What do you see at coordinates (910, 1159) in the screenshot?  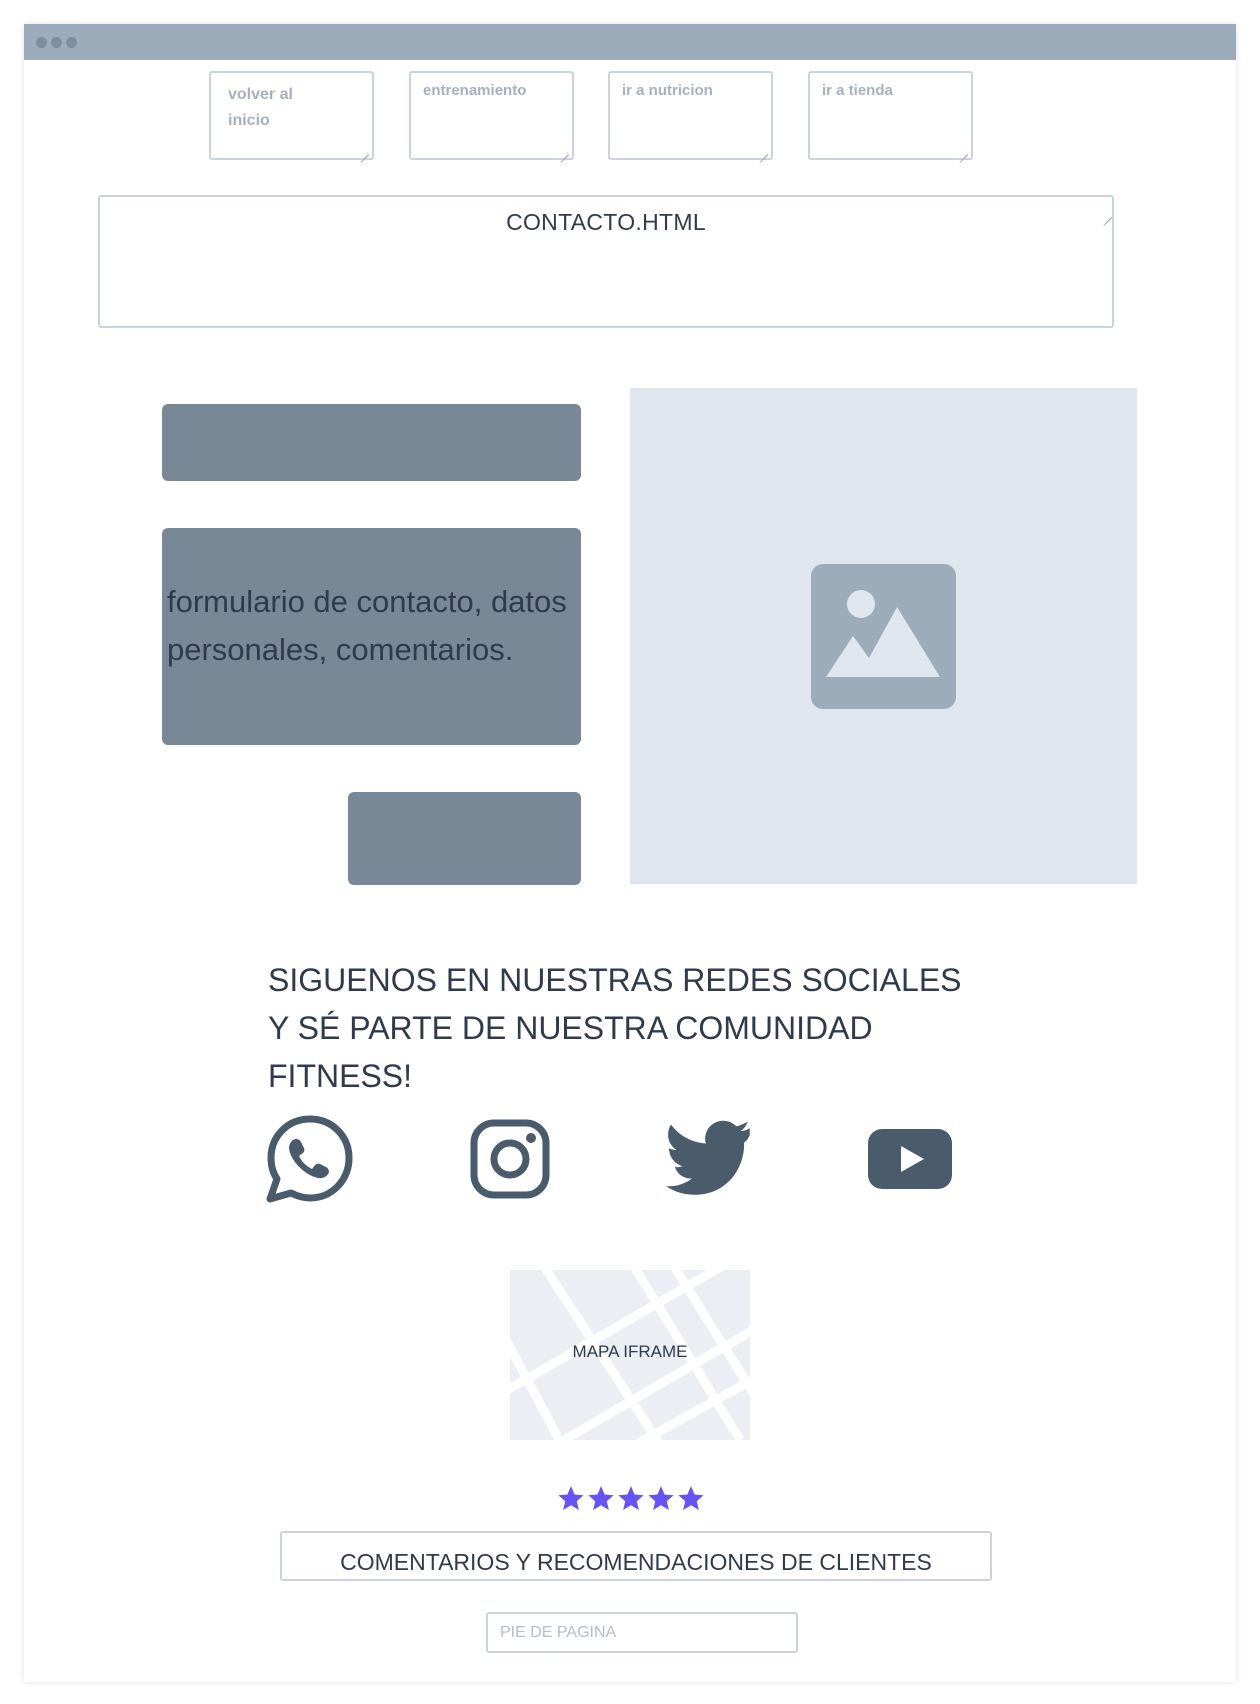 I see `youtube-icon` at bounding box center [910, 1159].